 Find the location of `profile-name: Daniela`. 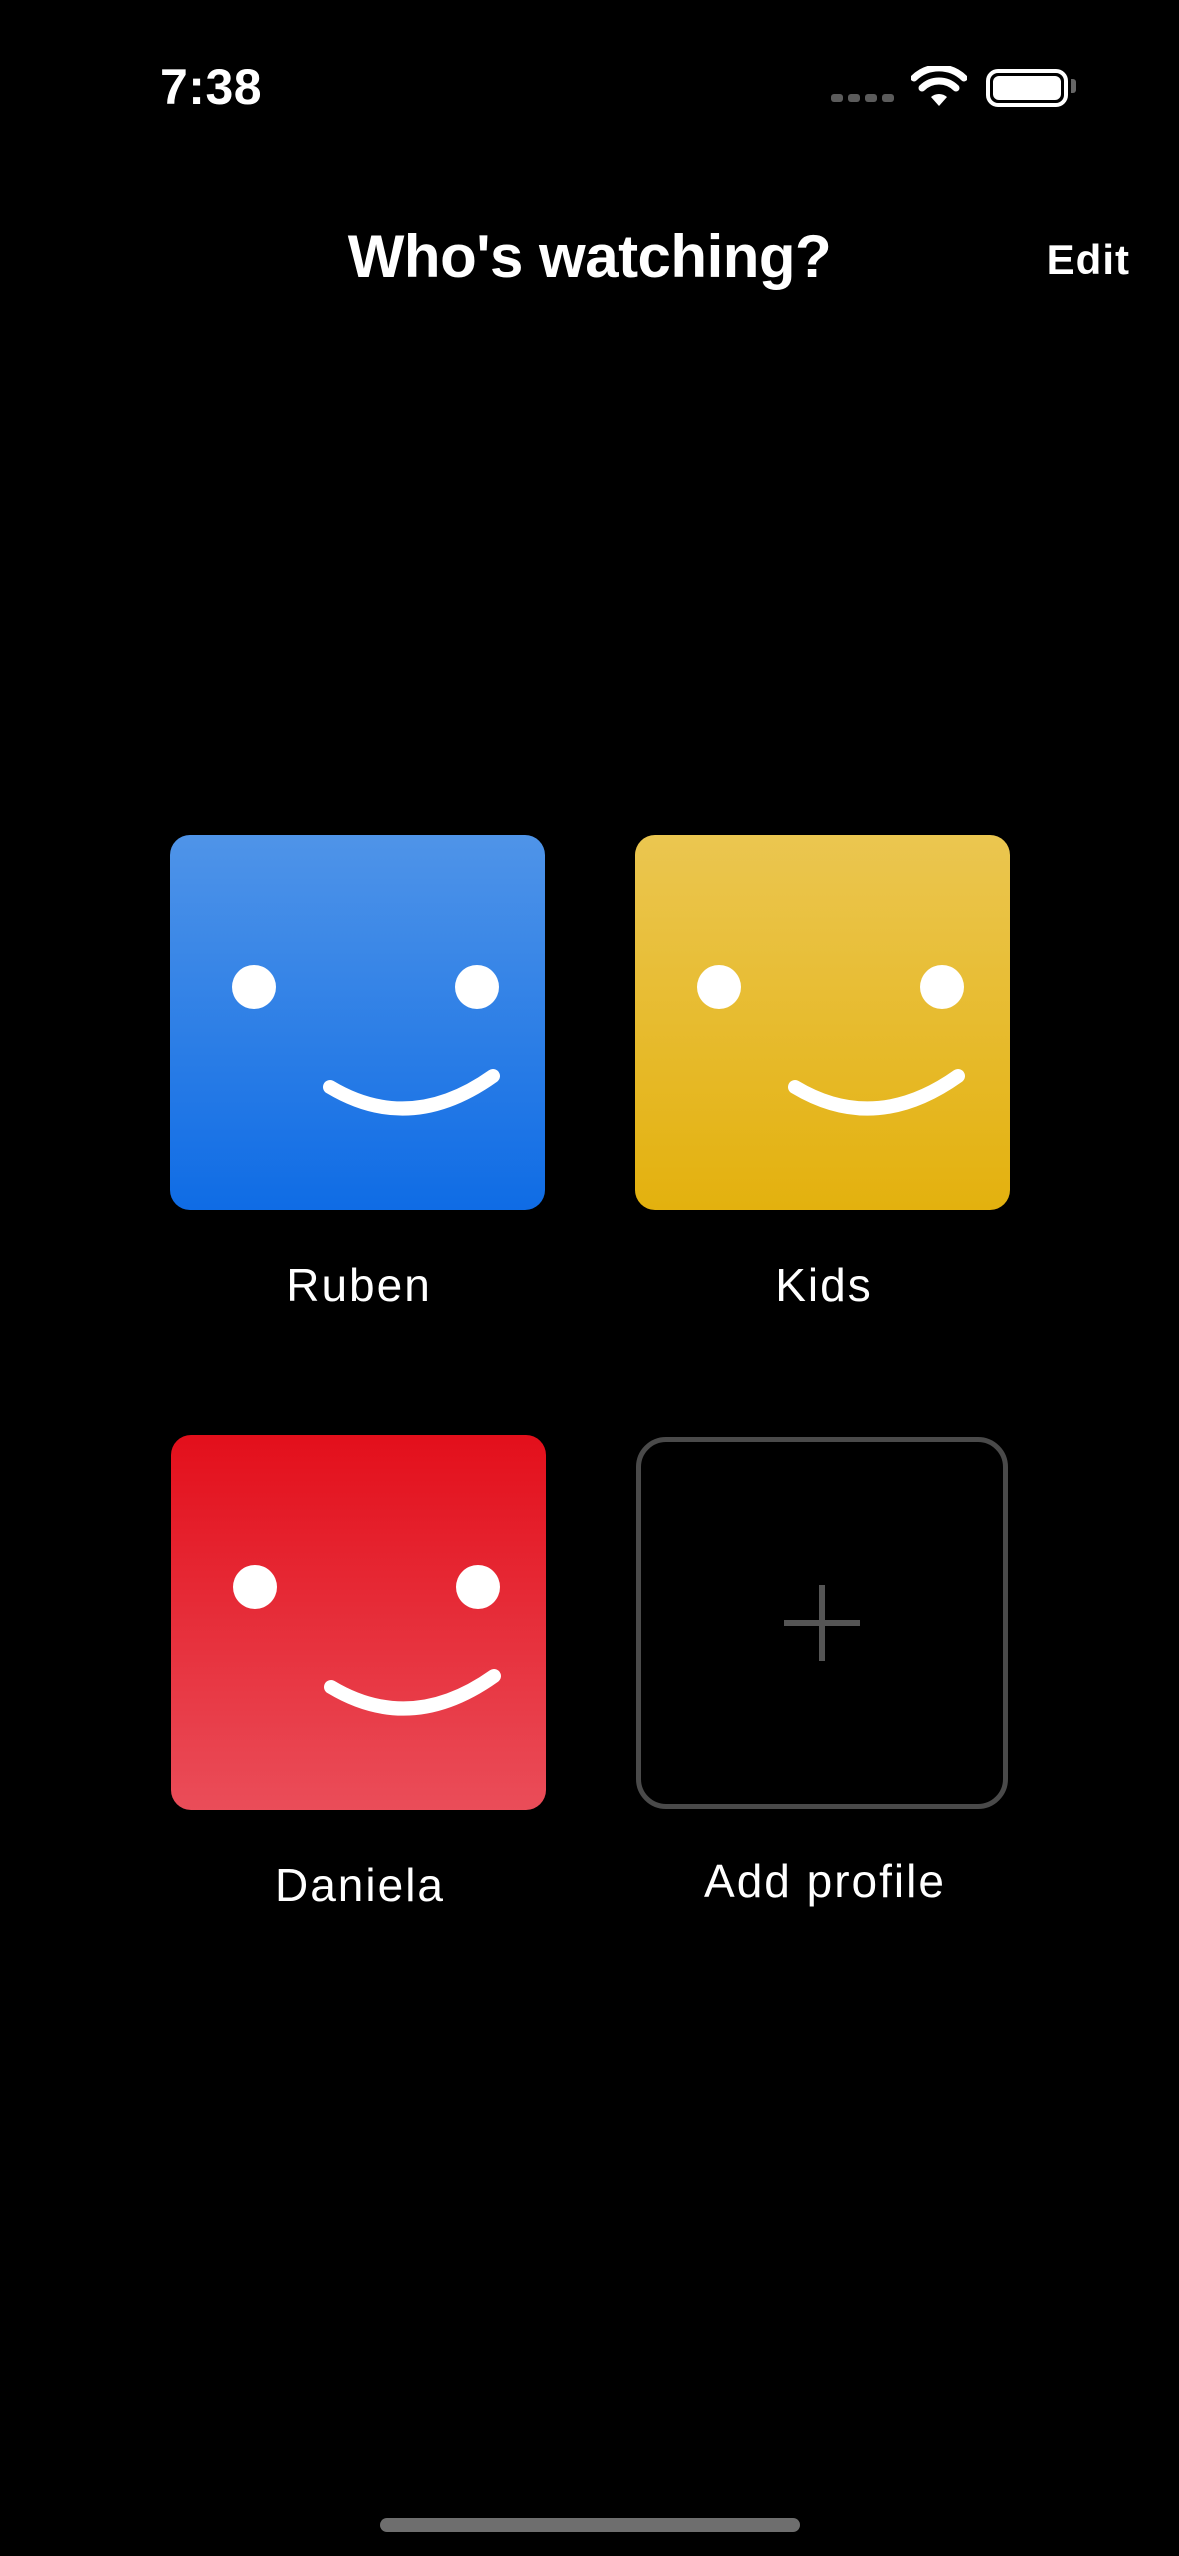

profile-name: Daniela is located at coordinates (360, 1885).